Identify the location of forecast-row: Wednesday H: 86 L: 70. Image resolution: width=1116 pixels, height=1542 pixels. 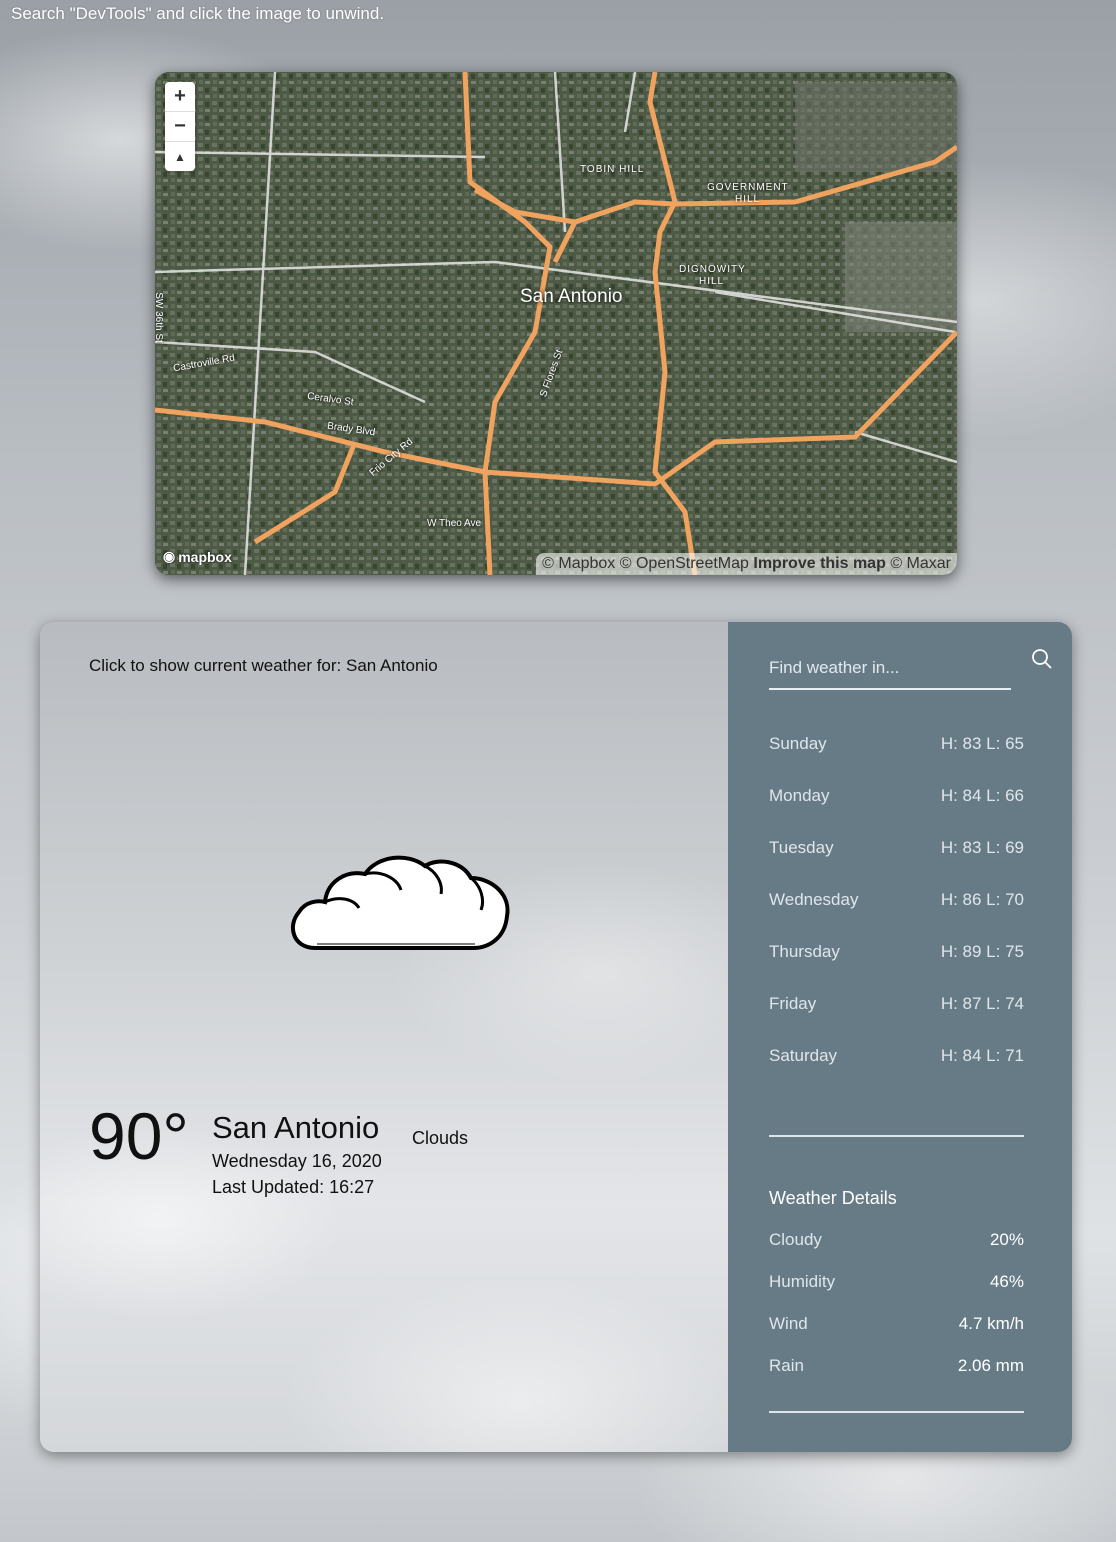
(896, 916).